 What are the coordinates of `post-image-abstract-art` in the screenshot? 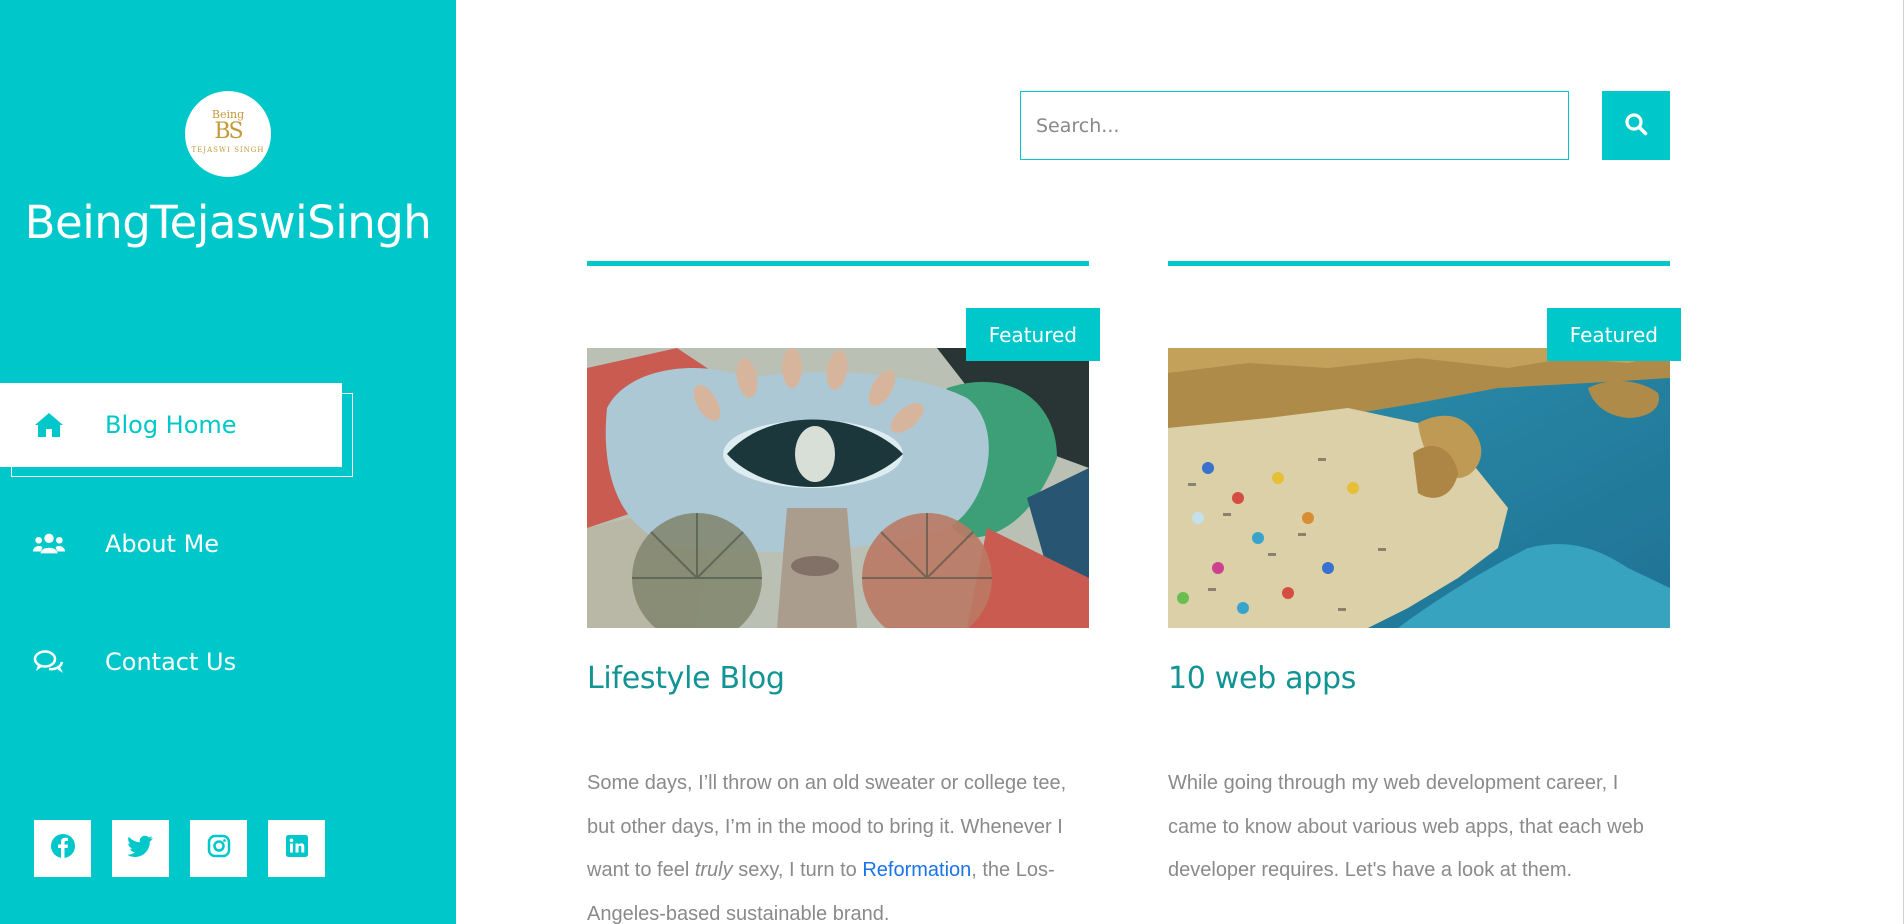 It's located at (838, 488).